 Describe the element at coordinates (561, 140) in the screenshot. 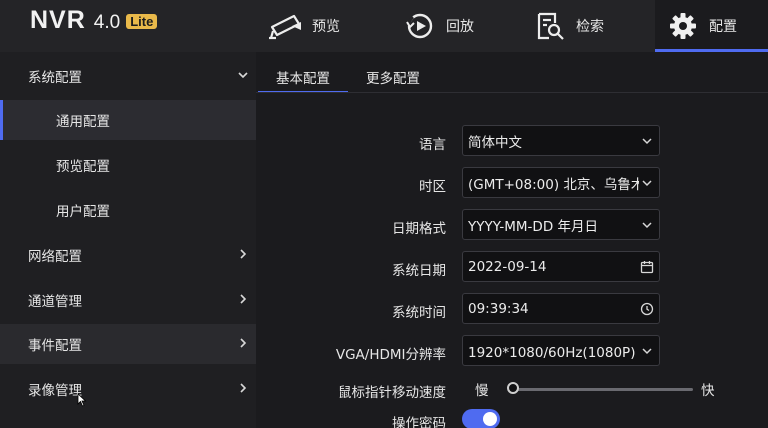

I see `language-select: 简体中文` at that location.